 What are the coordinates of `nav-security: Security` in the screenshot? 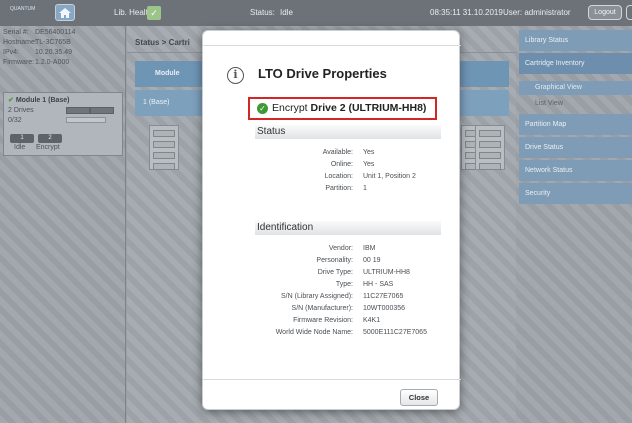 It's located at (575, 193).